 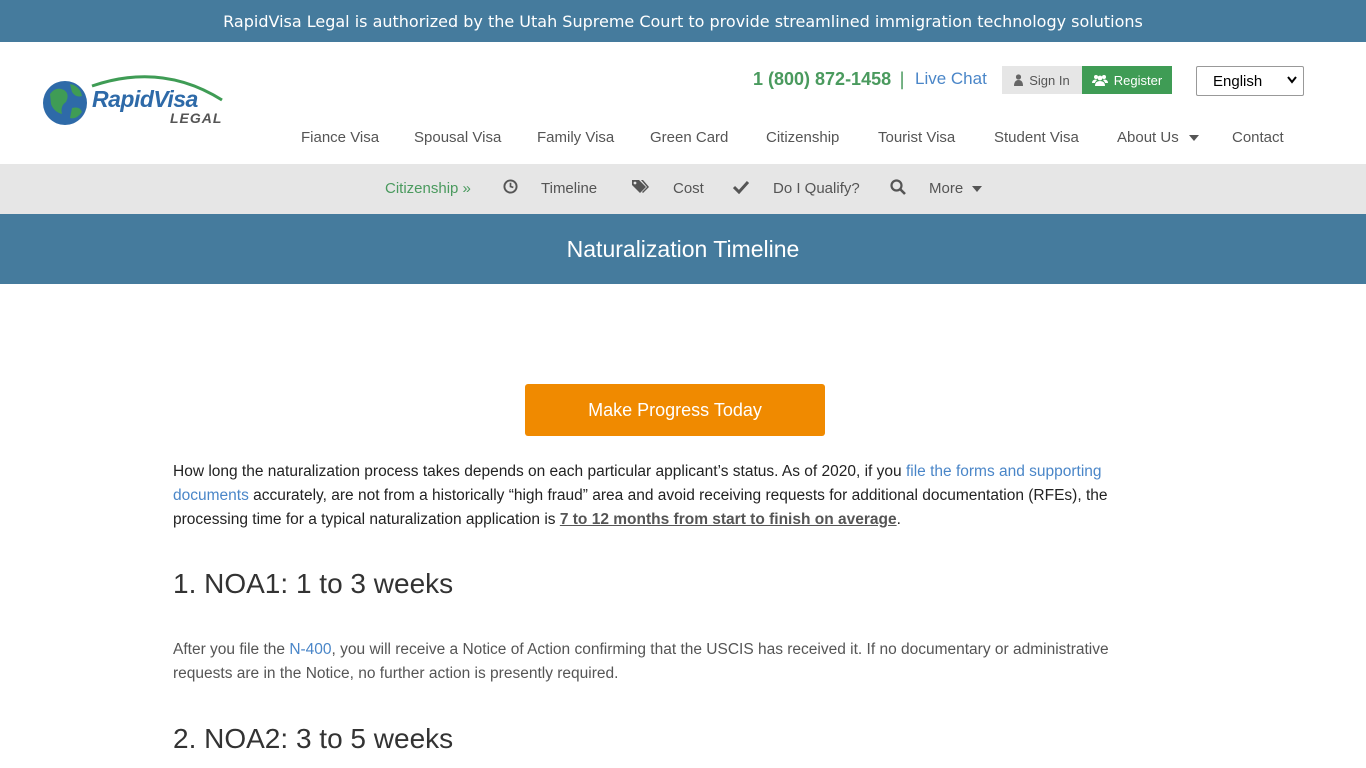 I want to click on clock-icon, so click(x=510, y=188).